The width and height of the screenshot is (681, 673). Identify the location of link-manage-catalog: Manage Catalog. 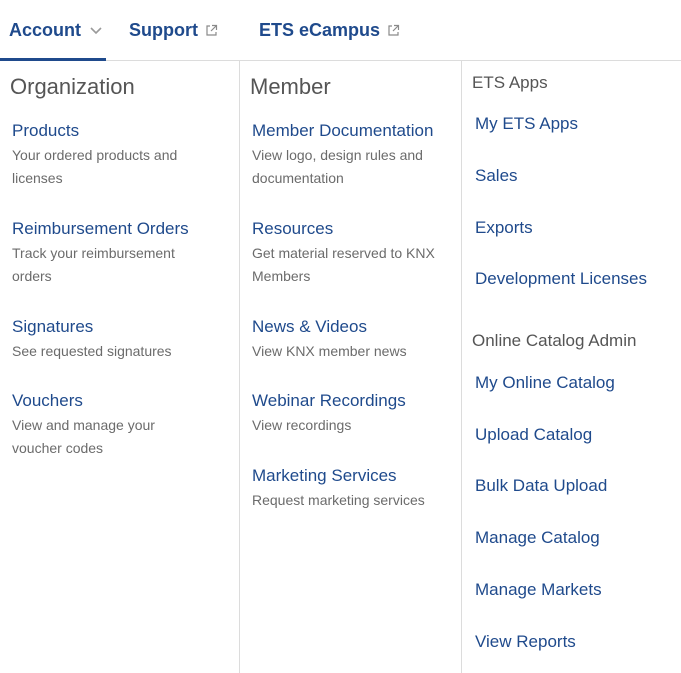
(537, 538).